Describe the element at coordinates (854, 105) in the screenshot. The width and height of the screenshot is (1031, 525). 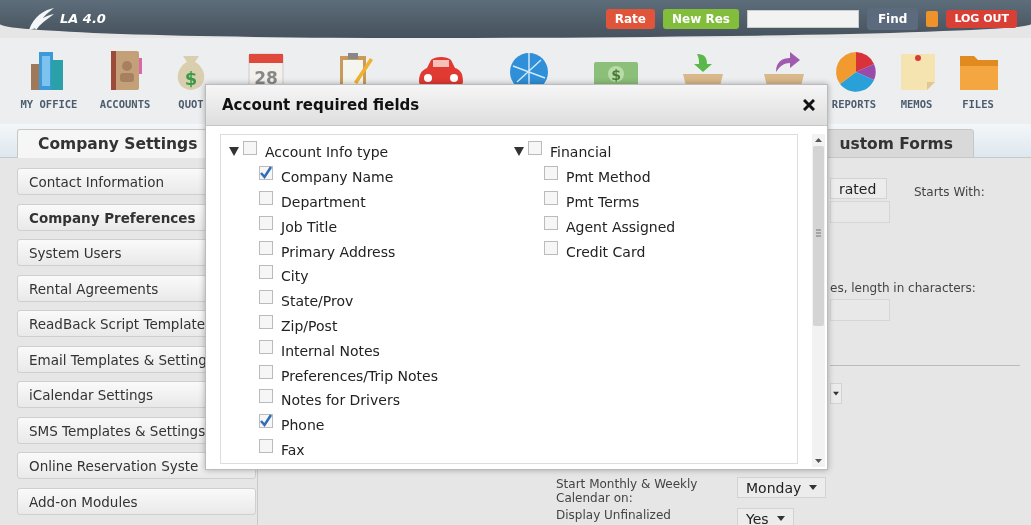
I see `toolbar-label: REPORTS` at that location.